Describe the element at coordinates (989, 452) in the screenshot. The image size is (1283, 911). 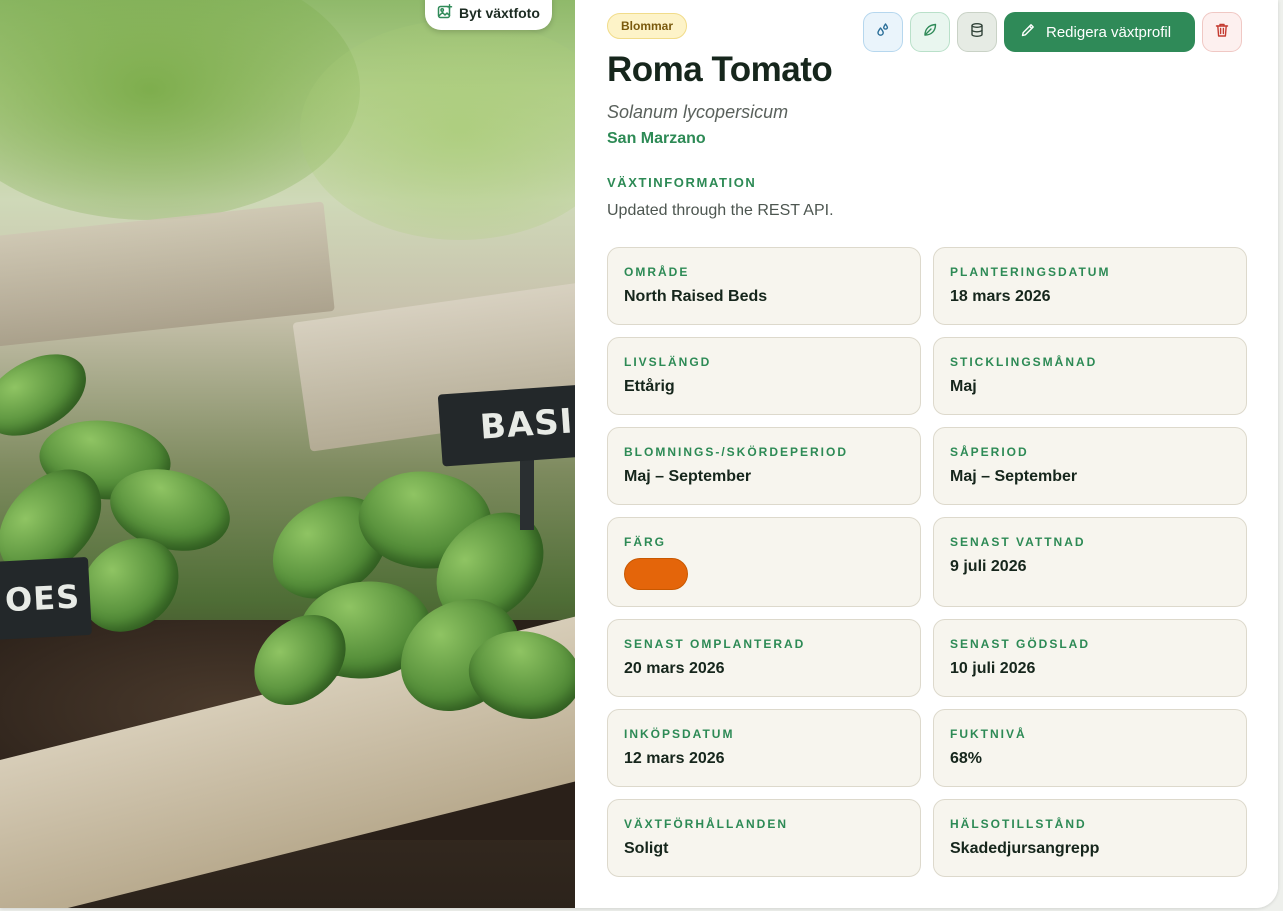
I see `detail-label: SÅPERIOD` at that location.